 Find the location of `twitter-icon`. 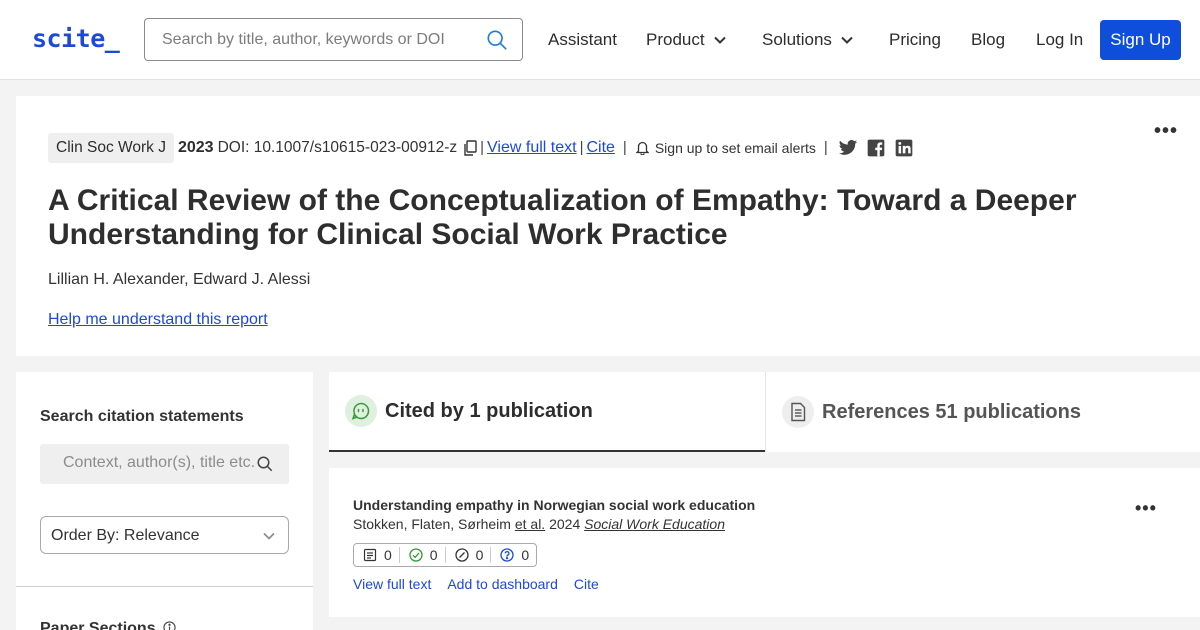

twitter-icon is located at coordinates (848, 148).